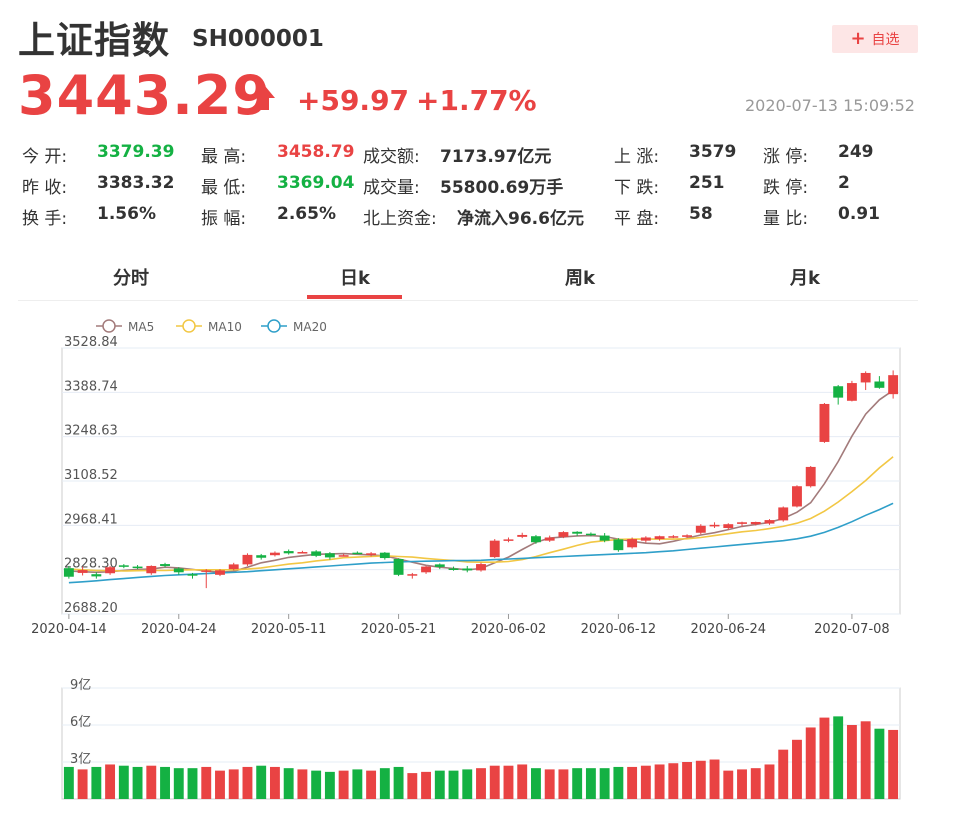 The image size is (957, 817). What do you see at coordinates (468, 278) in the screenshot?
I see `period-tabs: 分时 日k 周k 月k` at bounding box center [468, 278].